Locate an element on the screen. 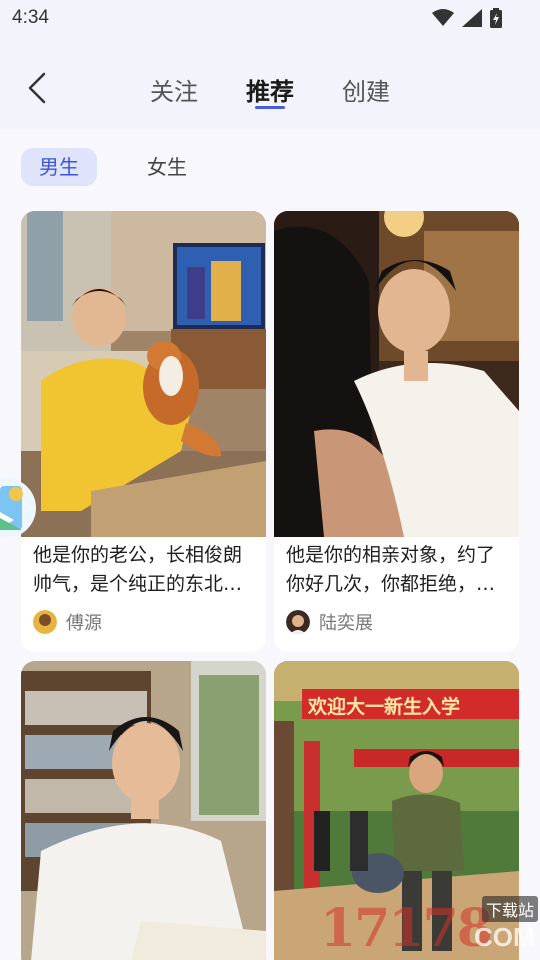 This screenshot has width=540, height=960. tab-create: 创建 is located at coordinates (366, 89).